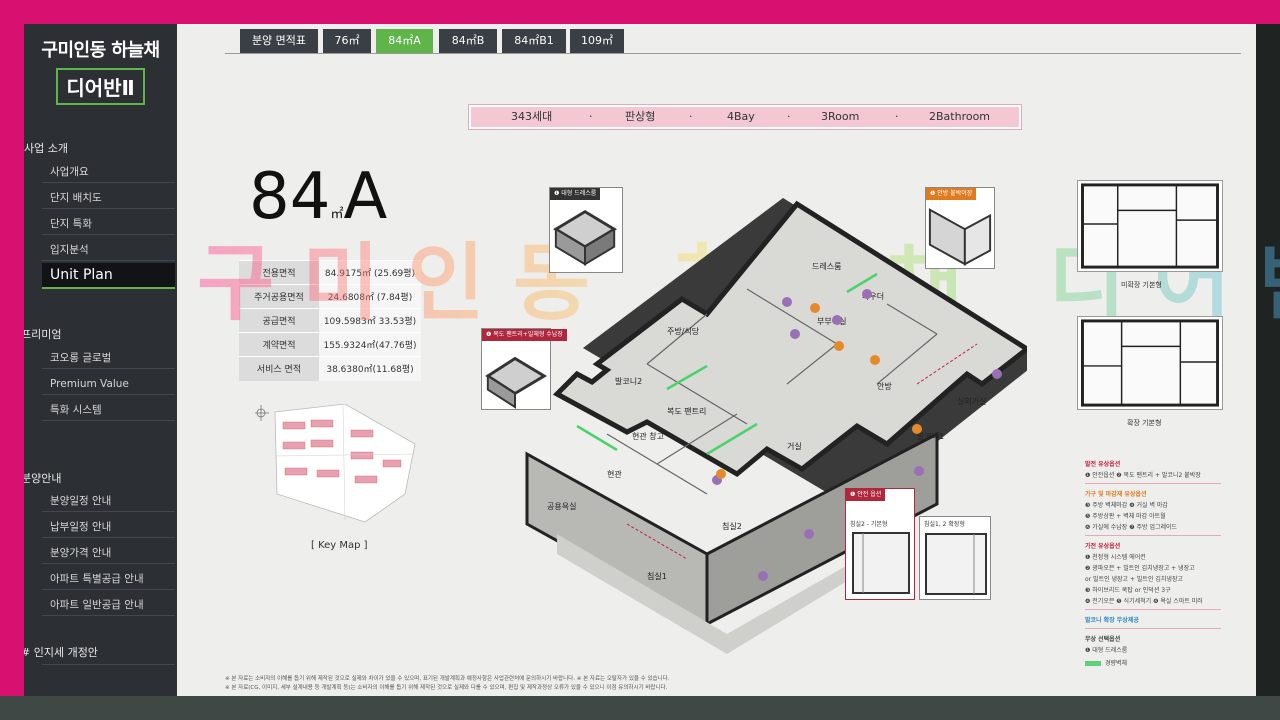 The image size is (1280, 720). What do you see at coordinates (99, 334) in the screenshot?
I see `nav-section-premium: 프리미엄` at bounding box center [99, 334].